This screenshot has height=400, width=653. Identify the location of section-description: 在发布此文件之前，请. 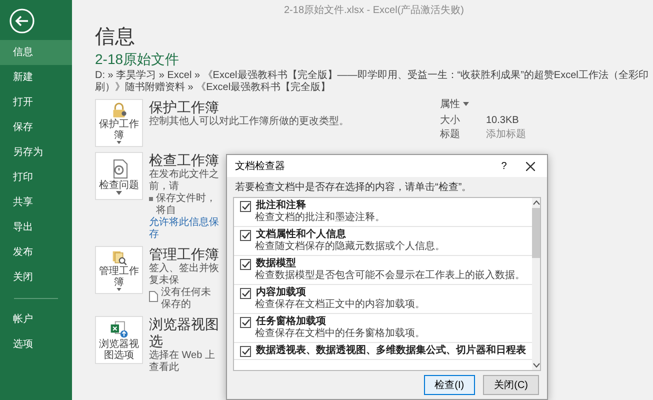
(184, 180).